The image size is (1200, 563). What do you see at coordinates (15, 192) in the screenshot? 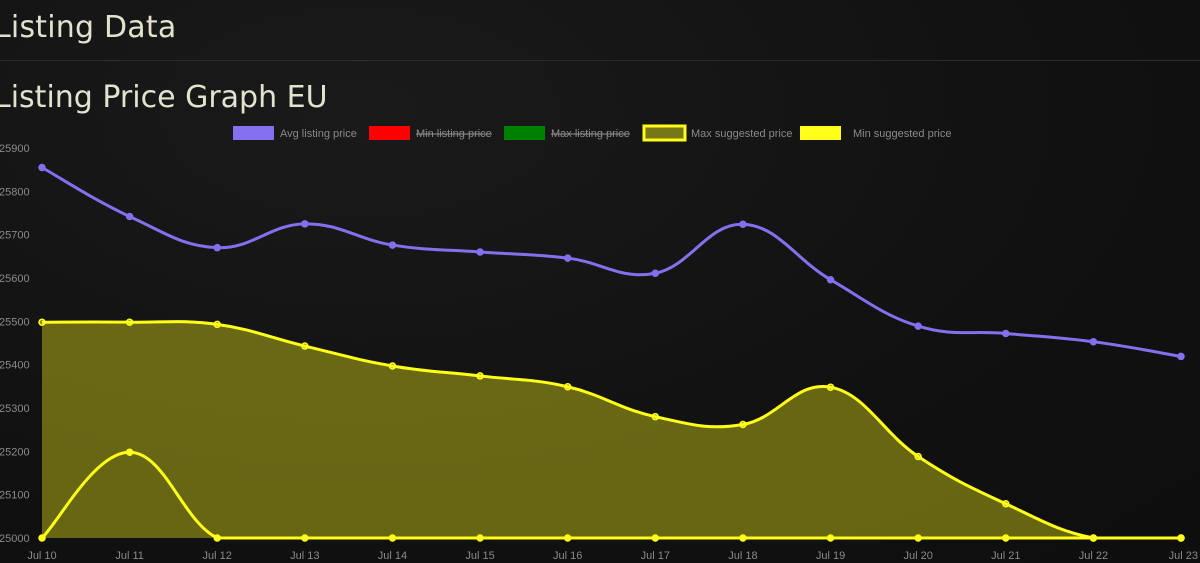
I see `y-tick-label: 25800` at bounding box center [15, 192].